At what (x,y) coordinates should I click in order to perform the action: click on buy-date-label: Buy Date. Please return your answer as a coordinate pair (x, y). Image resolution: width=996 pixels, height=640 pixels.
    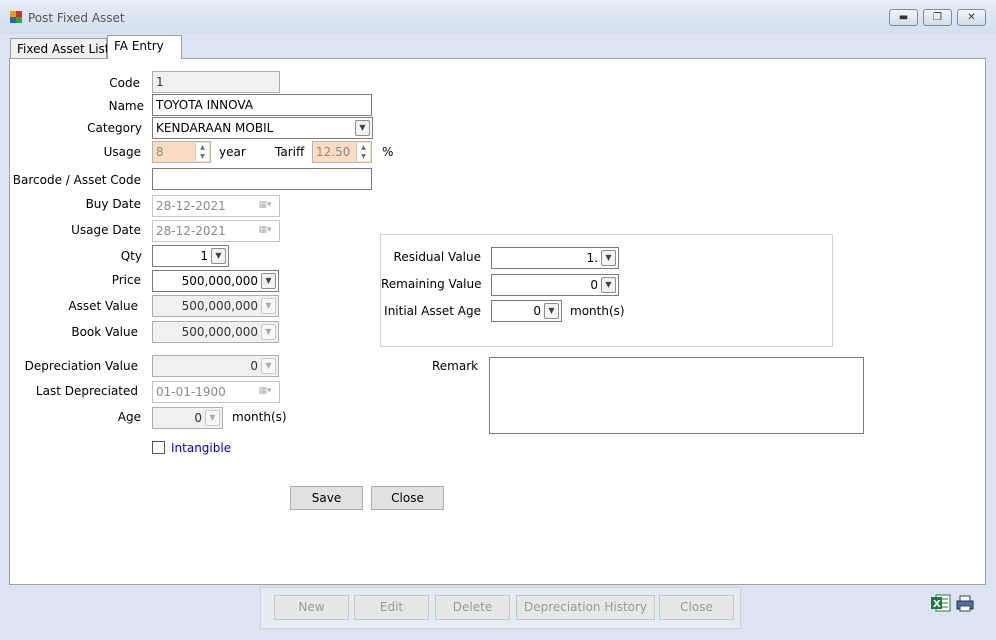
    Looking at the image, I should click on (113, 204).